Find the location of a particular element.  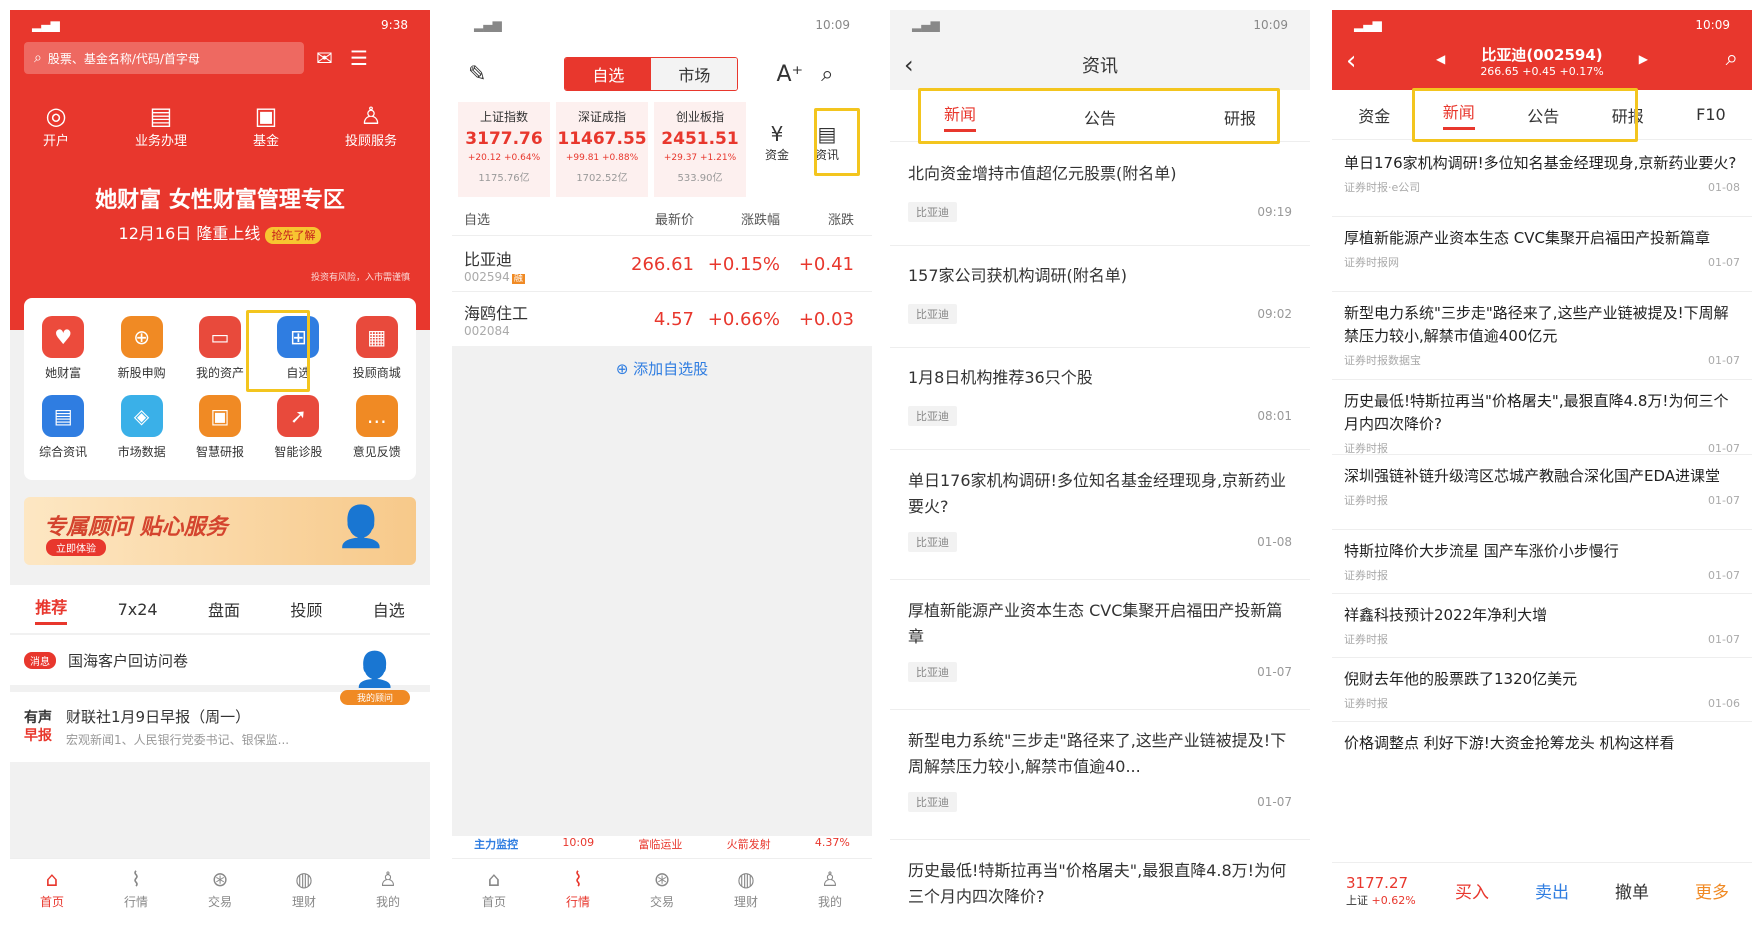

font-size-icon: A⁺ is located at coordinates (789, 74).